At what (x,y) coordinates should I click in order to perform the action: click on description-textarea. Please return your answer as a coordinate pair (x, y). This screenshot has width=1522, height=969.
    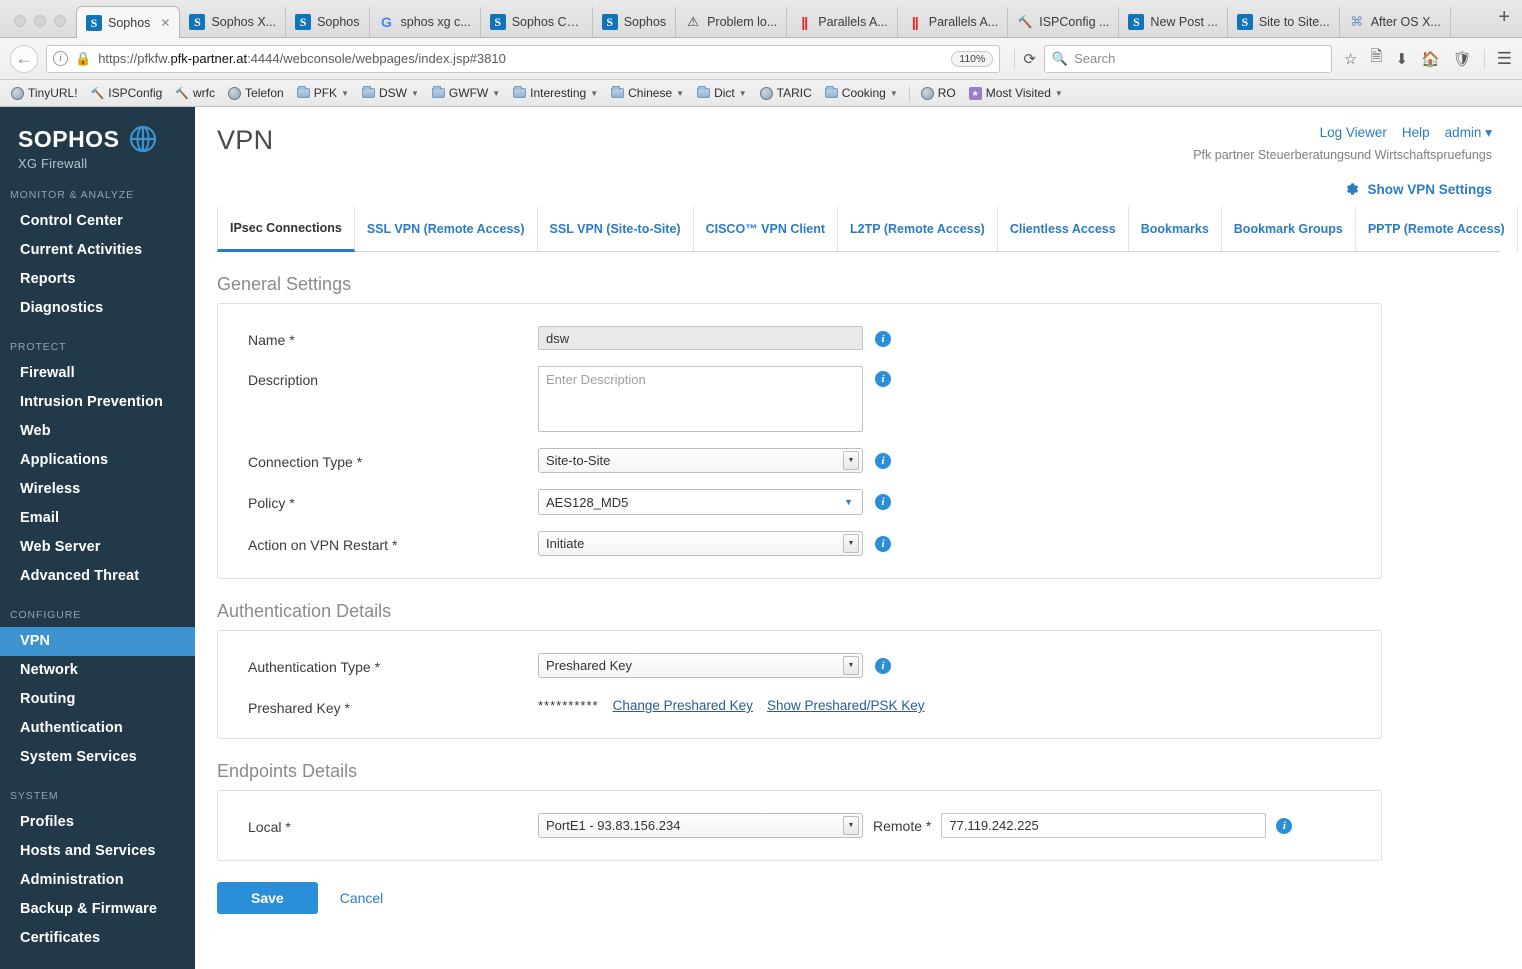
    Looking at the image, I should click on (700, 399).